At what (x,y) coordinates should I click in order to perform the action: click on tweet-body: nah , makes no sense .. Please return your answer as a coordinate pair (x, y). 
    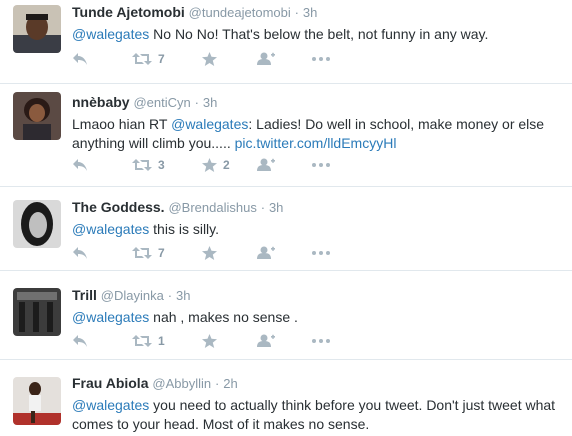
    Looking at the image, I should click on (223, 317).